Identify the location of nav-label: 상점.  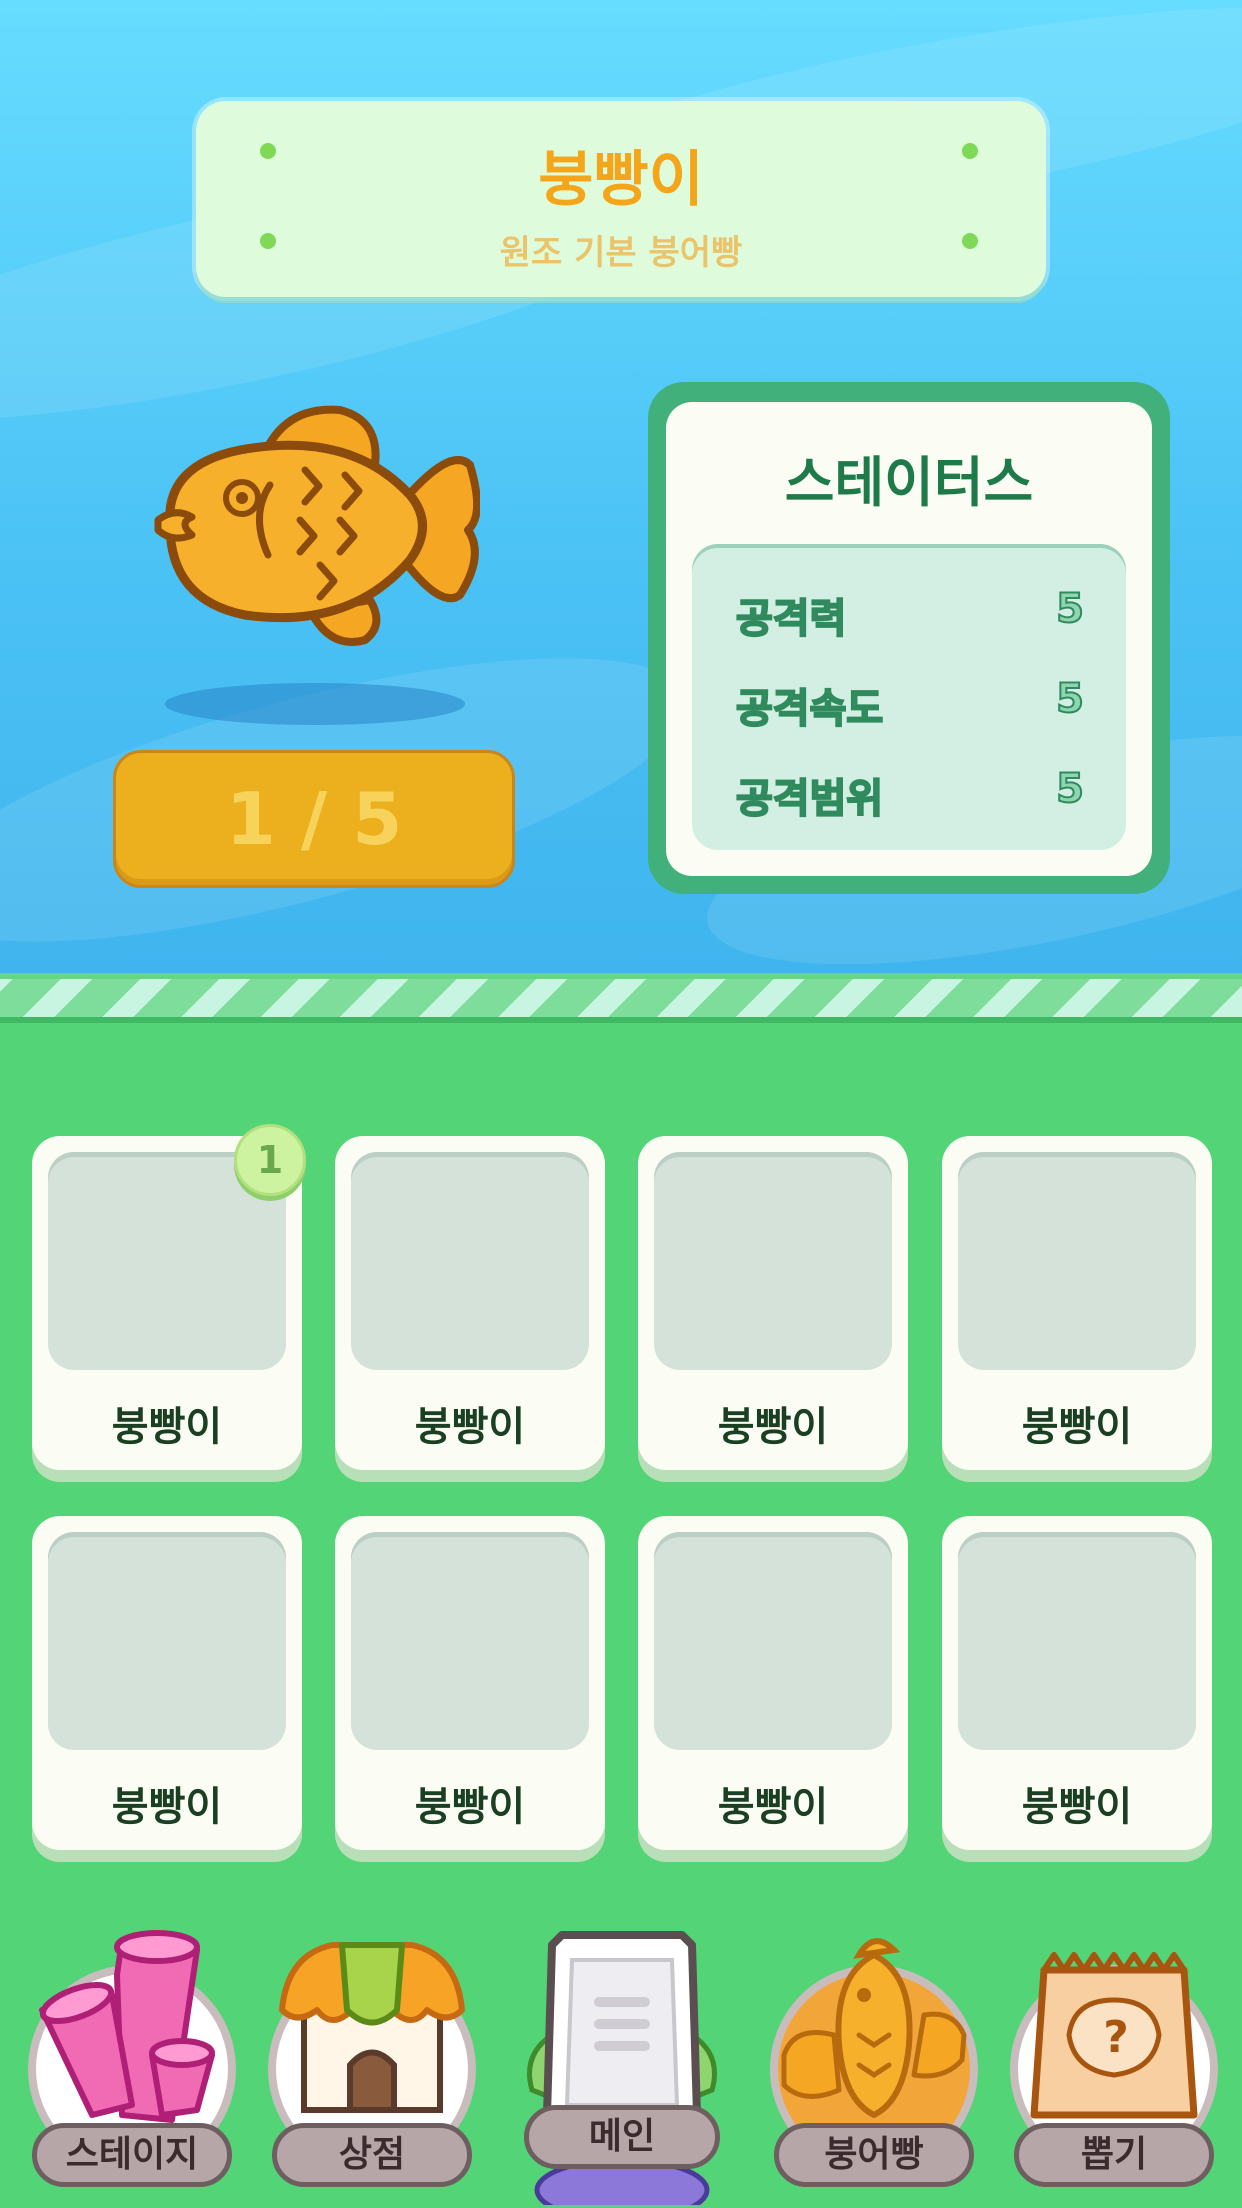
(372, 2155).